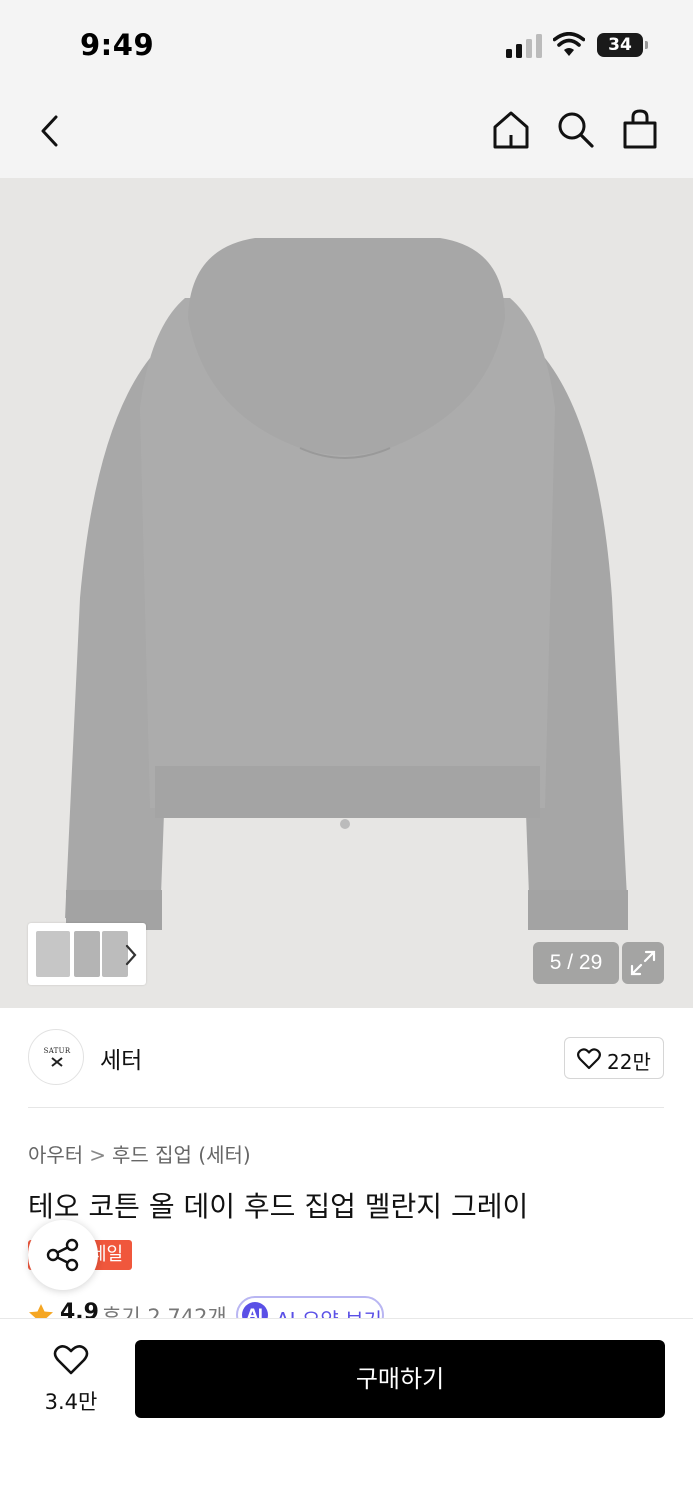 This screenshot has width=693, height=1500. Describe the element at coordinates (646, 45) in the screenshot. I see `battery-tip` at that location.